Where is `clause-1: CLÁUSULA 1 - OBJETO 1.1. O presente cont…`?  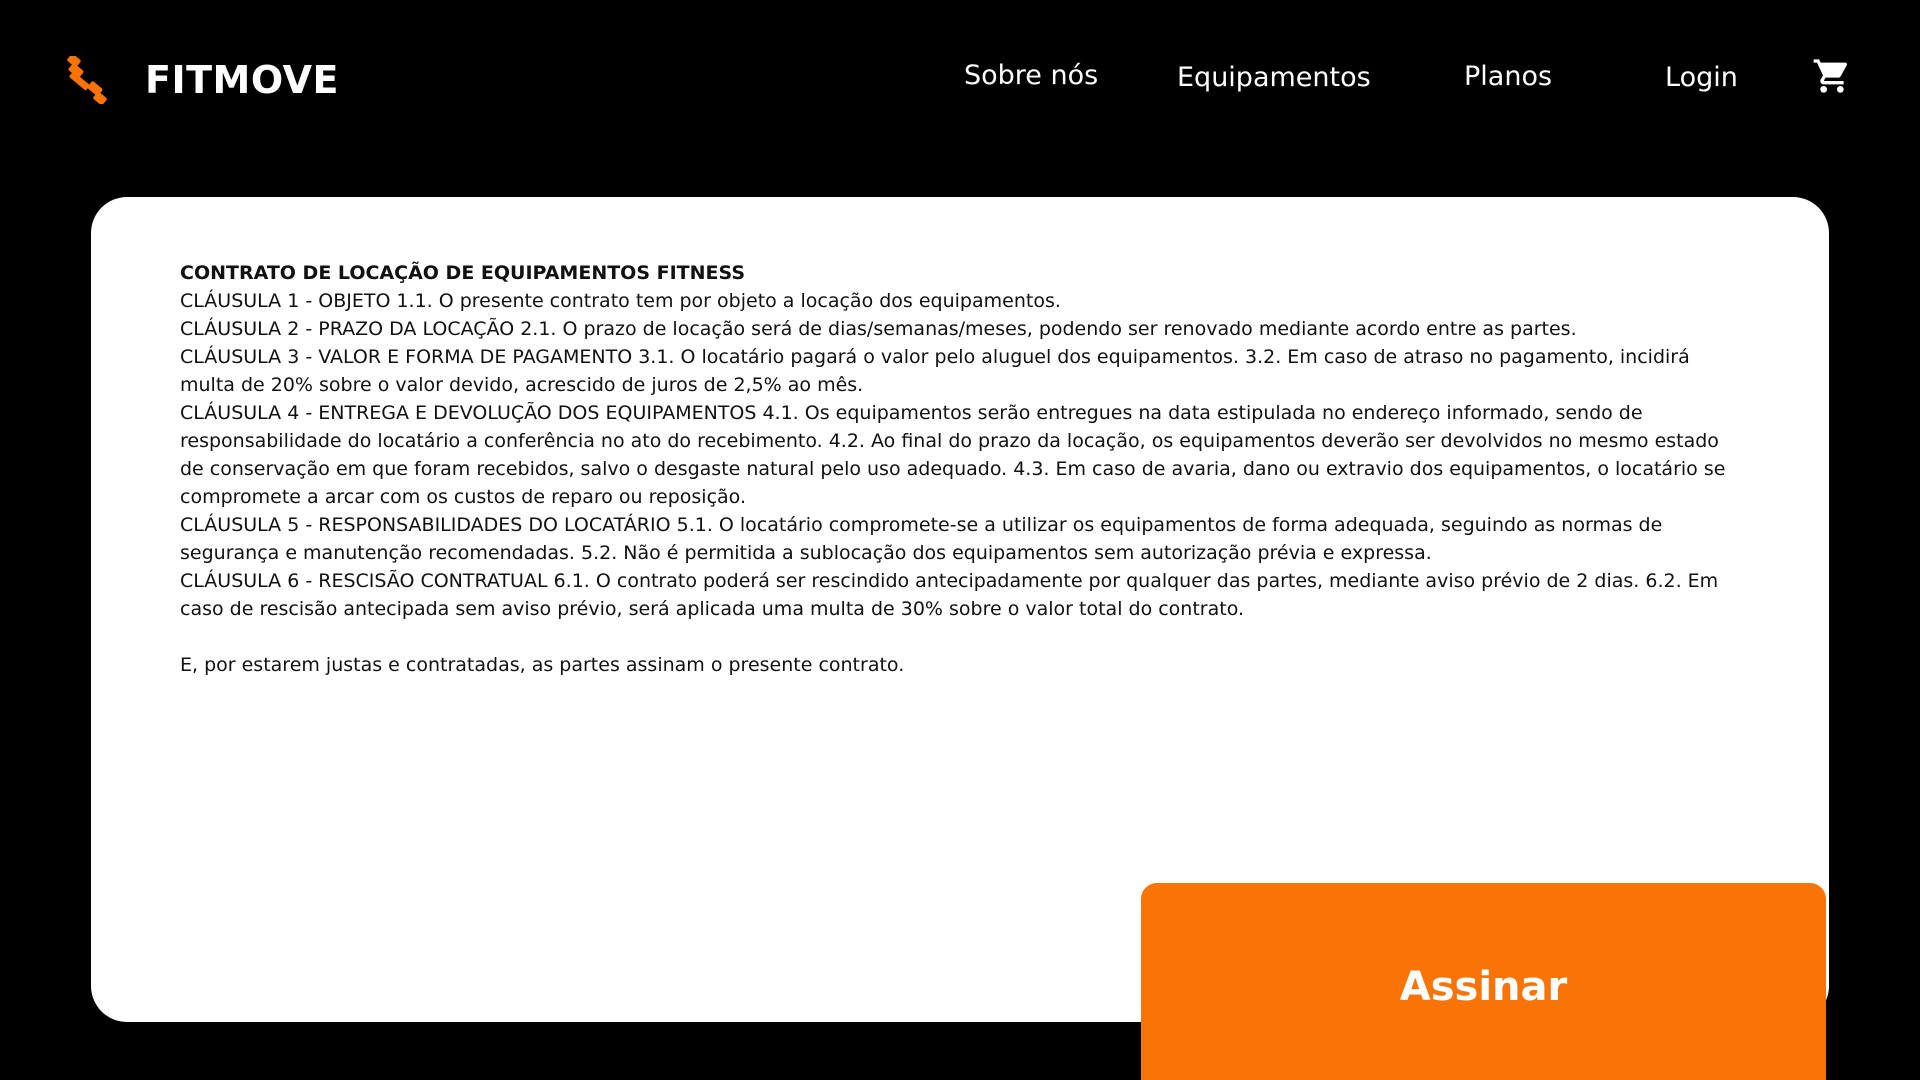
clause-1: CLÁUSULA 1 - OBJETO 1.1. O presente cont… is located at coordinates (620, 301).